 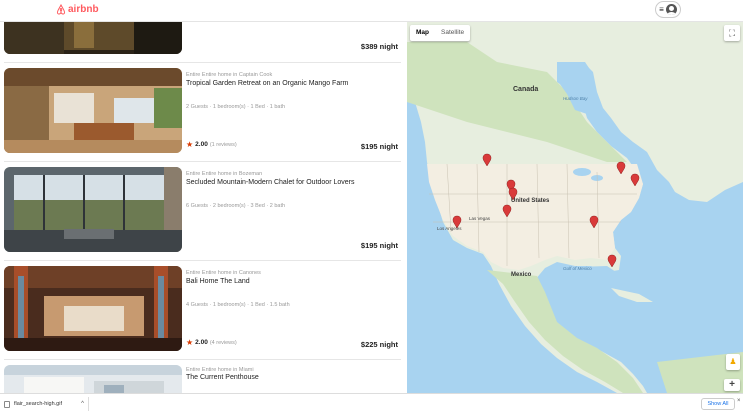 What do you see at coordinates (223, 273) in the screenshot?
I see `listing-type: Entire Entire home in Canones` at bounding box center [223, 273].